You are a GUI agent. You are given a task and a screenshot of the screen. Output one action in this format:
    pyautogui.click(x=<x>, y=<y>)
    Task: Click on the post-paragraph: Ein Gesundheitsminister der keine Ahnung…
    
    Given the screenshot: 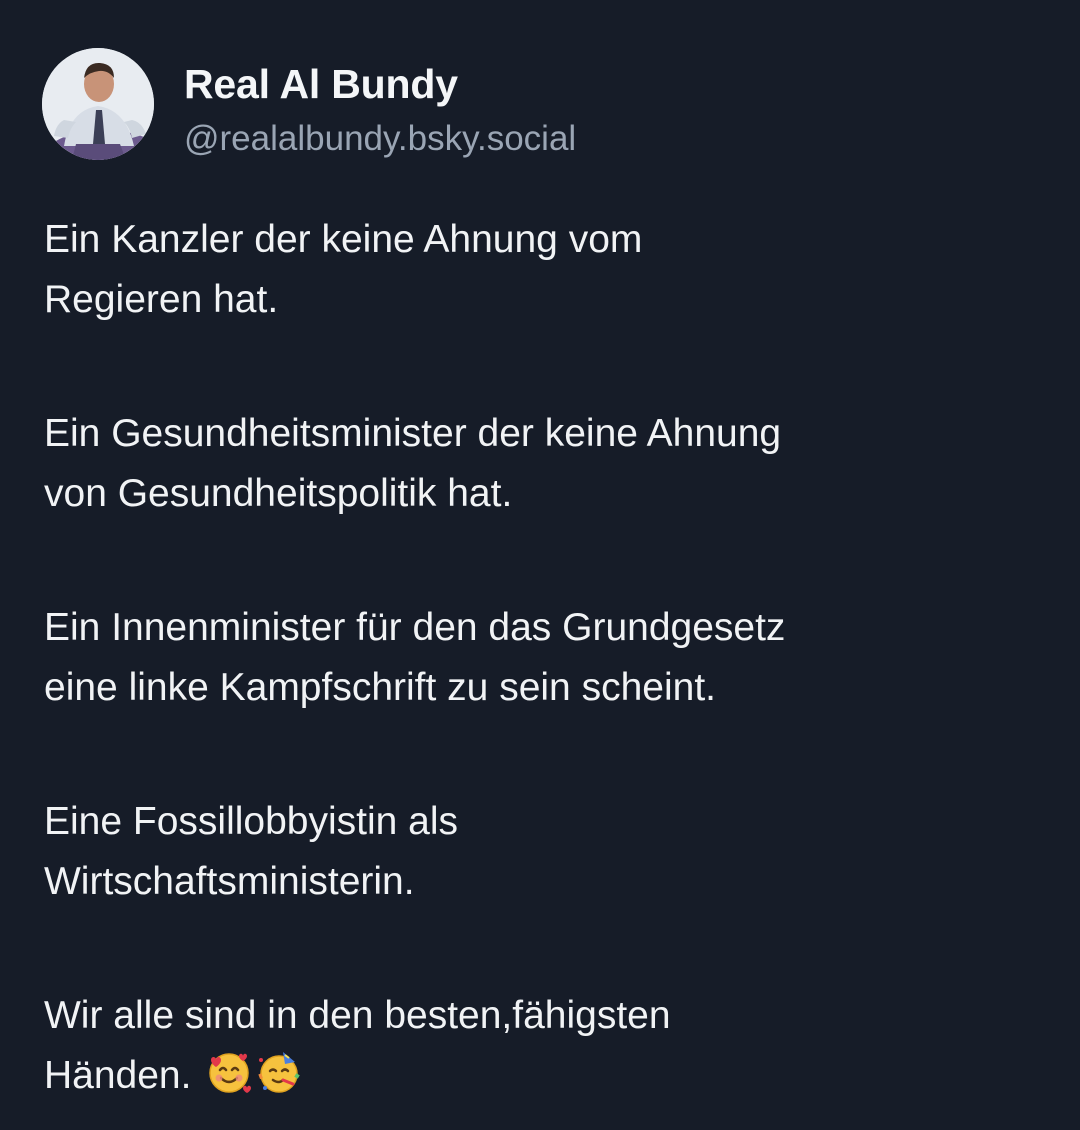 What is the action you would take?
    pyautogui.click(x=413, y=463)
    